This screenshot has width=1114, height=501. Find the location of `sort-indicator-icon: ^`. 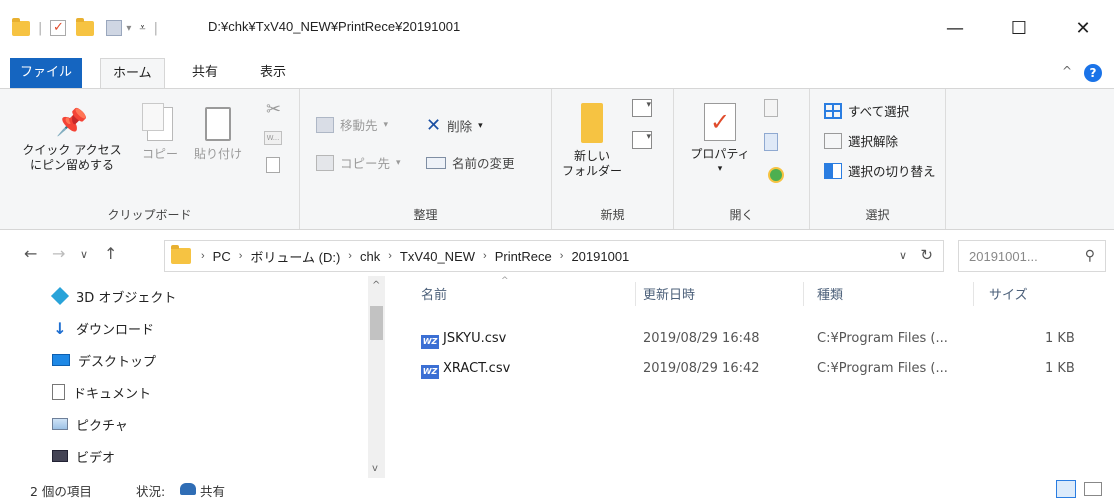

sort-indicator-icon: ^ is located at coordinates (505, 281).